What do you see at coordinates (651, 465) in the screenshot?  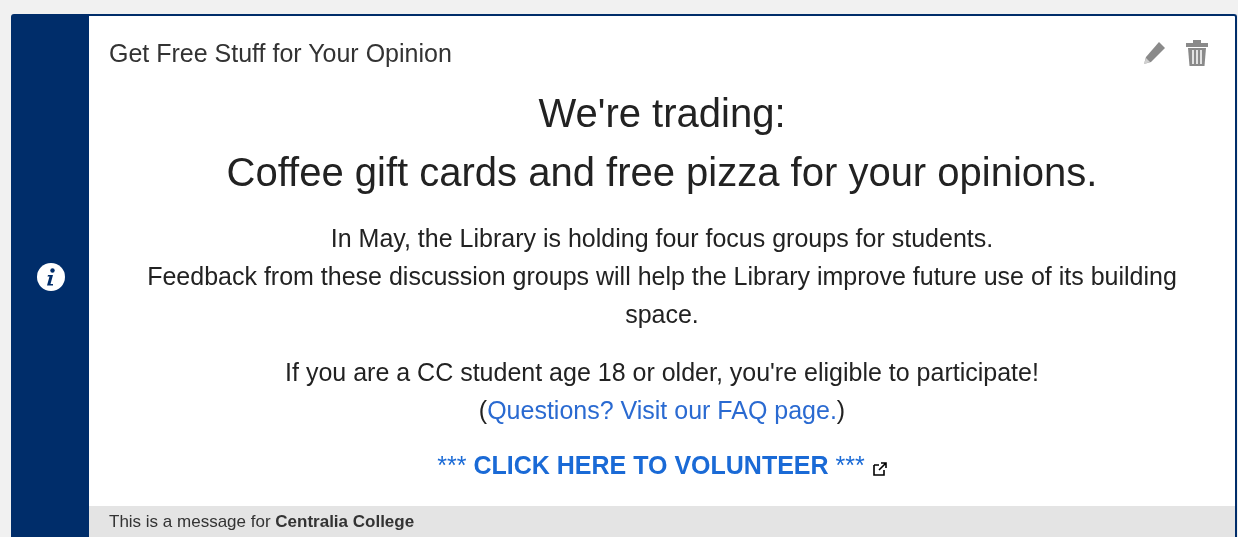 I see `volunteer-link: *** CLICK HERE TO VOLUNTEER ***` at bounding box center [651, 465].